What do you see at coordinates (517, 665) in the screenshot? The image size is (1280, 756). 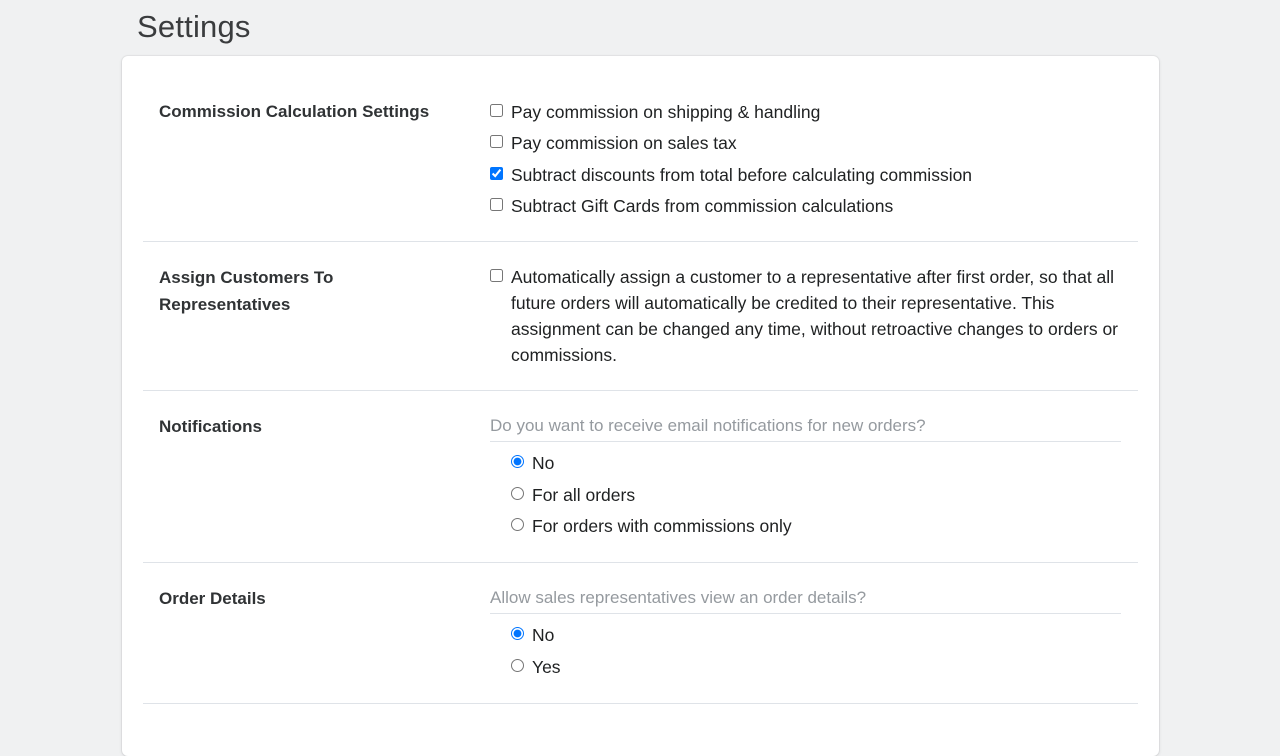 I see `order-details-yes-radio` at bounding box center [517, 665].